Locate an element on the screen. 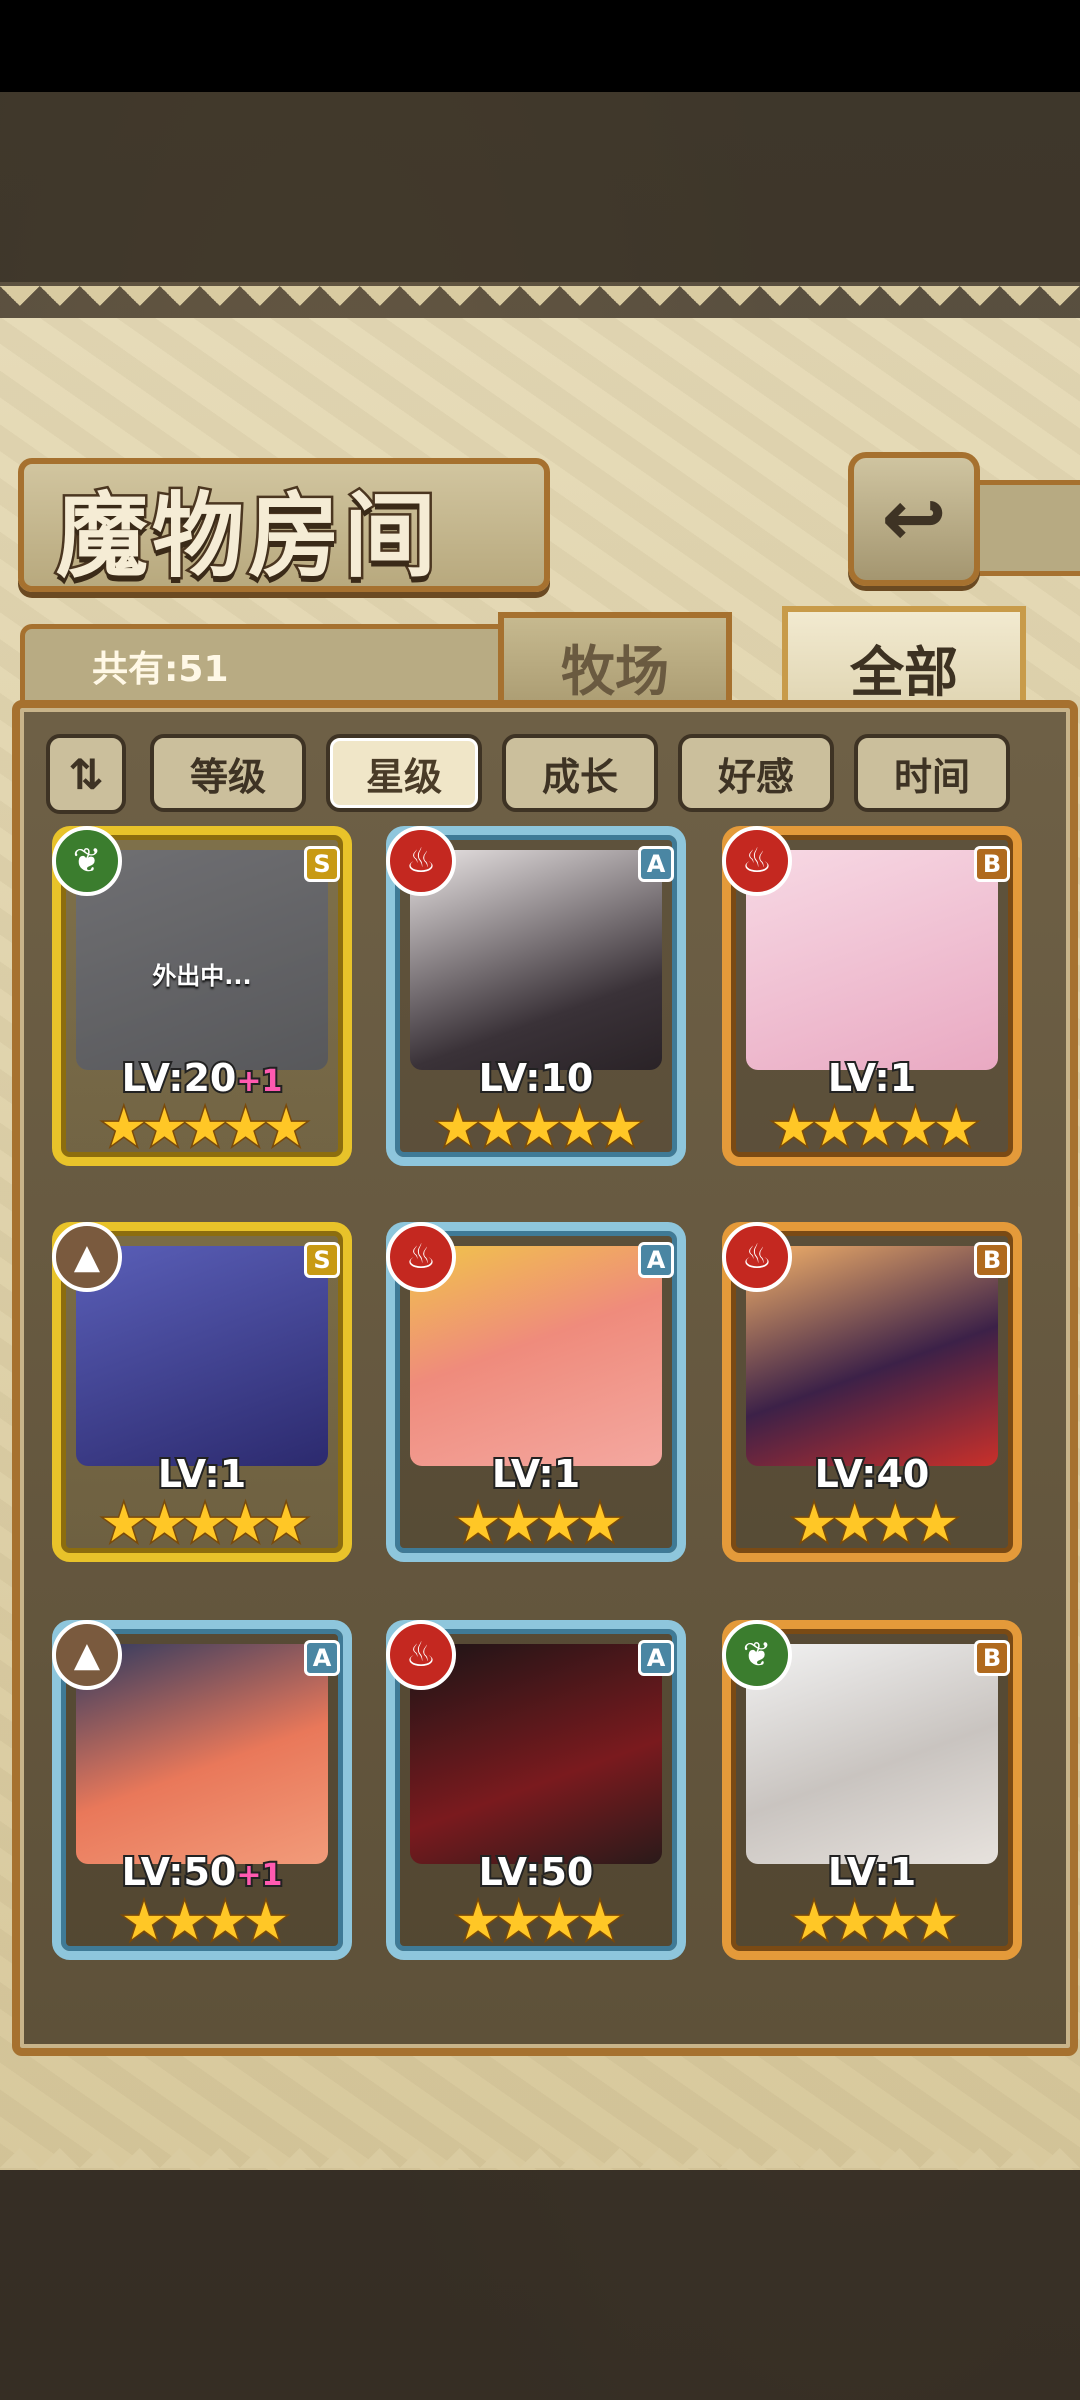  level-label: LV:20+1 is located at coordinates (202, 1078).